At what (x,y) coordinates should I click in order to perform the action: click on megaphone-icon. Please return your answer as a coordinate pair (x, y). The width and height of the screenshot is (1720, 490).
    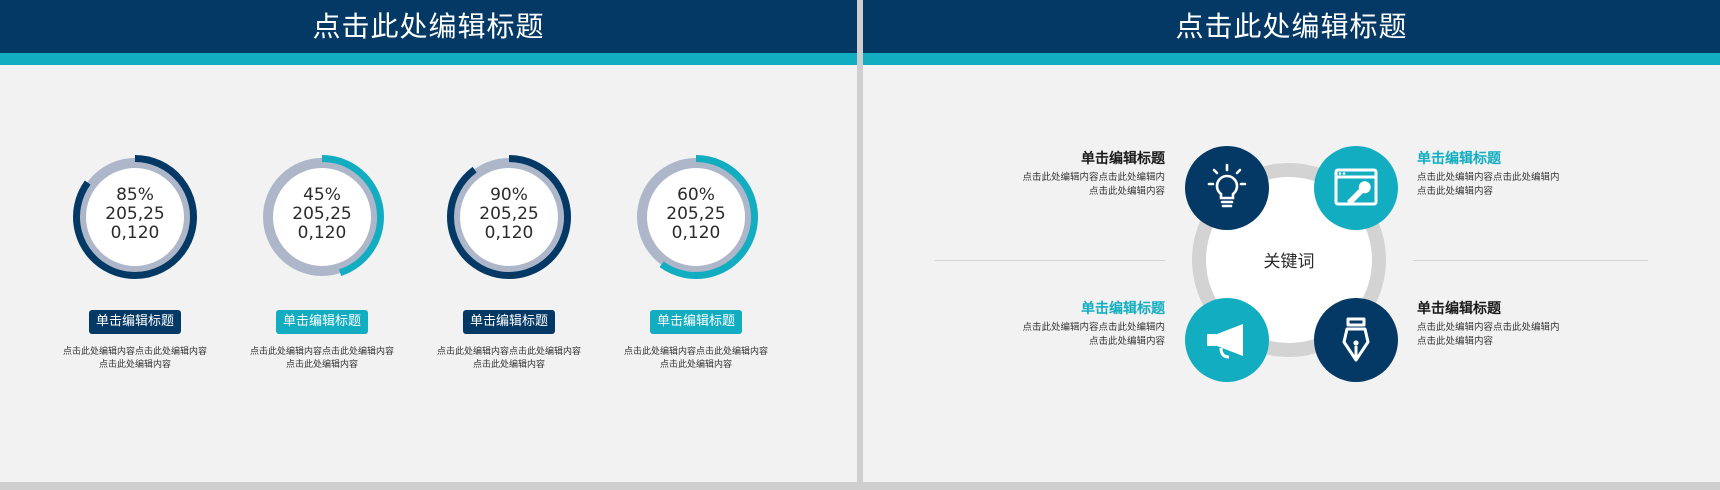
    Looking at the image, I should click on (1225, 341).